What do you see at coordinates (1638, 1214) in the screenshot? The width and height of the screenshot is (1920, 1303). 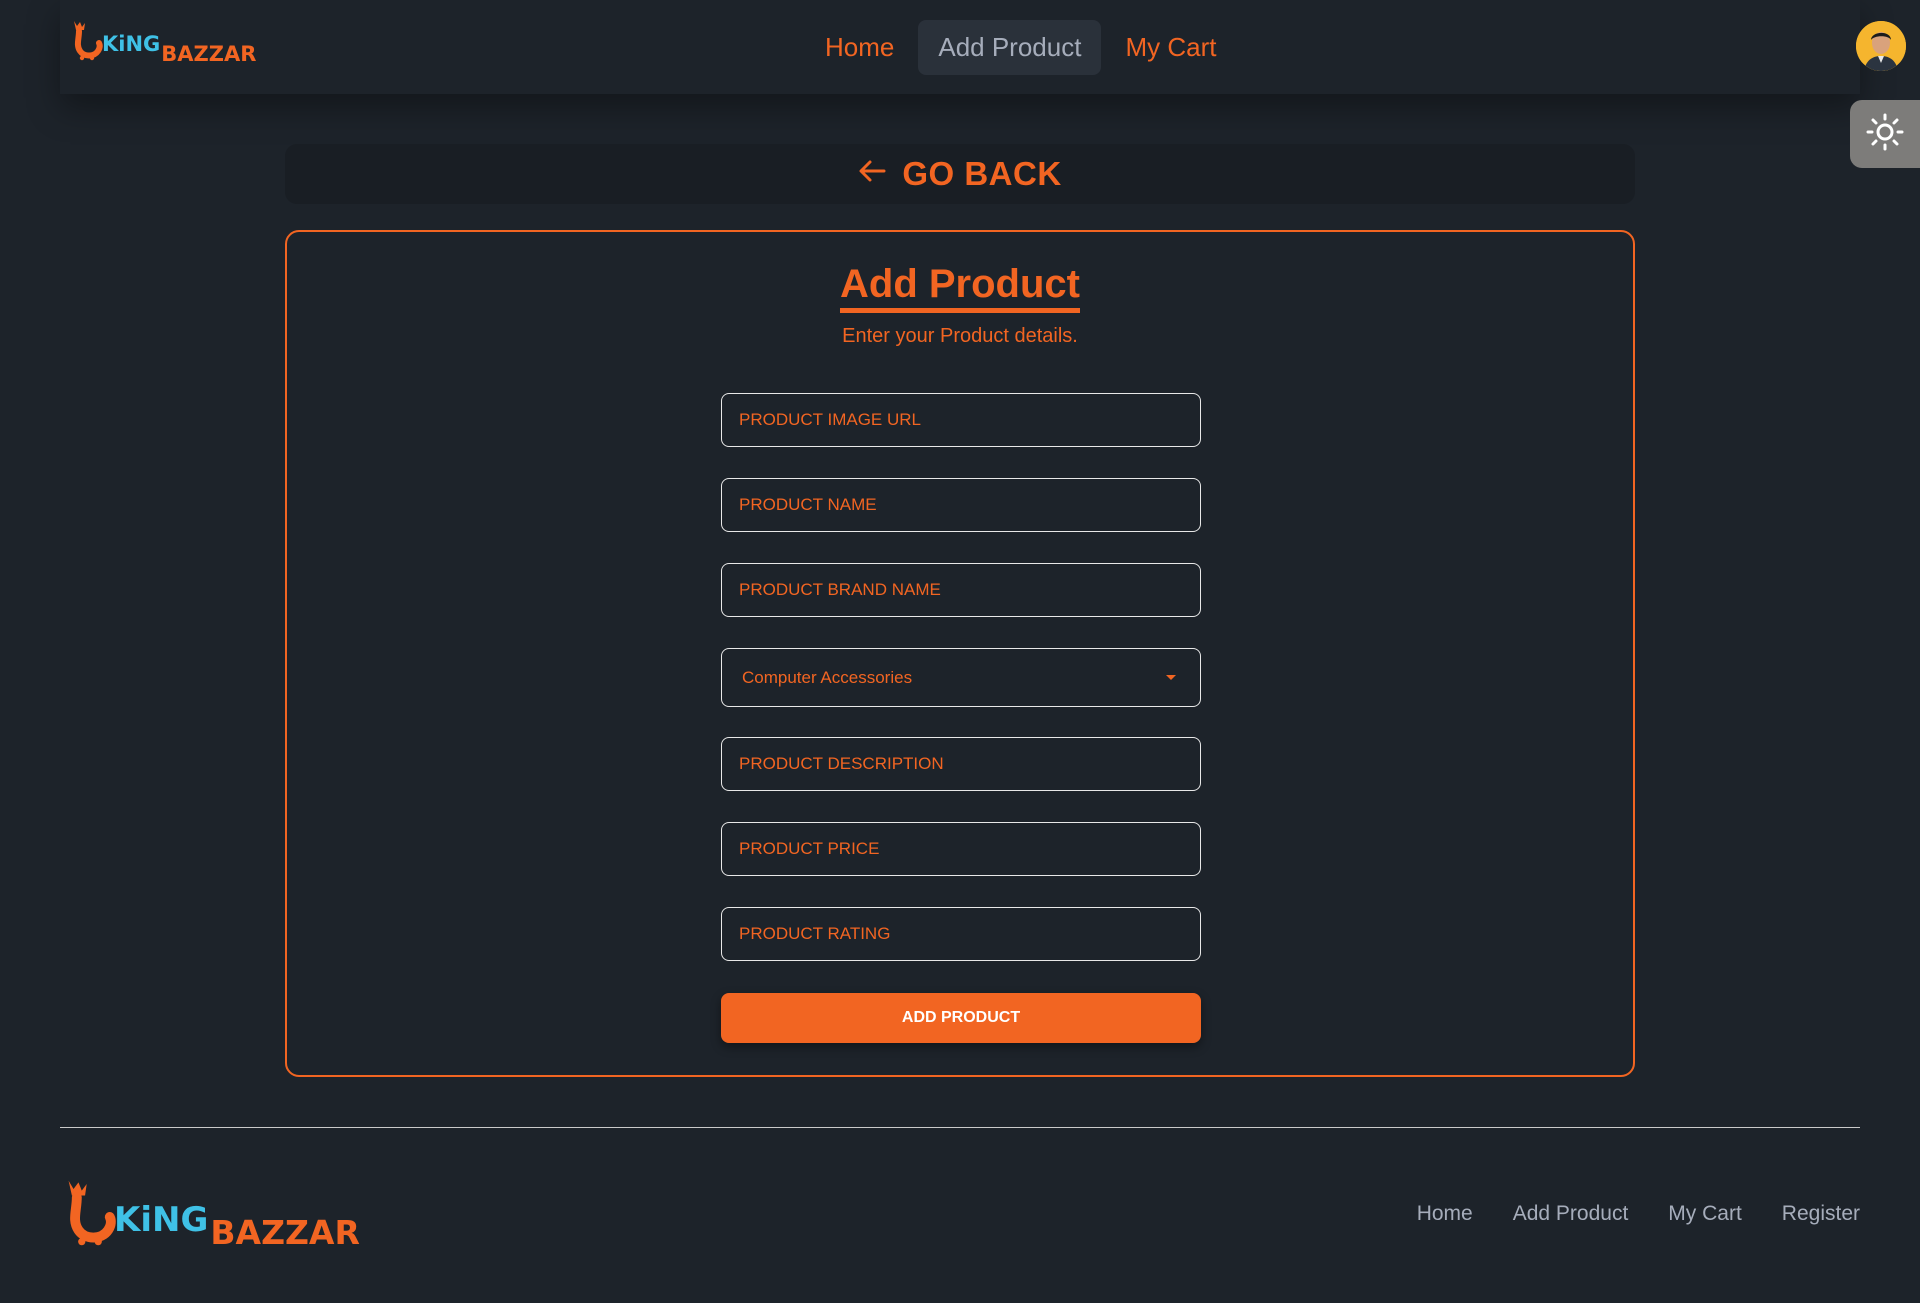 I see `footer-nav: Home Add Product My Cart Register` at bounding box center [1638, 1214].